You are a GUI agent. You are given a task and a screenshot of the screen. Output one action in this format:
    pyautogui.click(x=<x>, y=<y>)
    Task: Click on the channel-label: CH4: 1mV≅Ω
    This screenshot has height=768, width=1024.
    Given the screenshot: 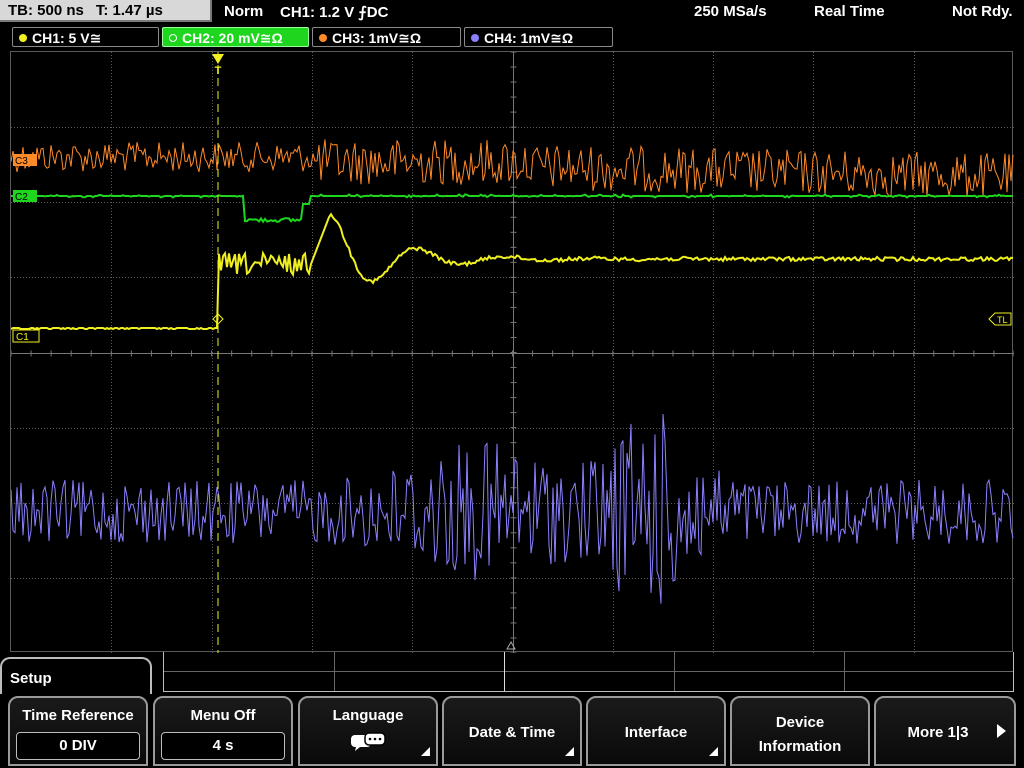 What is the action you would take?
    pyautogui.click(x=529, y=38)
    